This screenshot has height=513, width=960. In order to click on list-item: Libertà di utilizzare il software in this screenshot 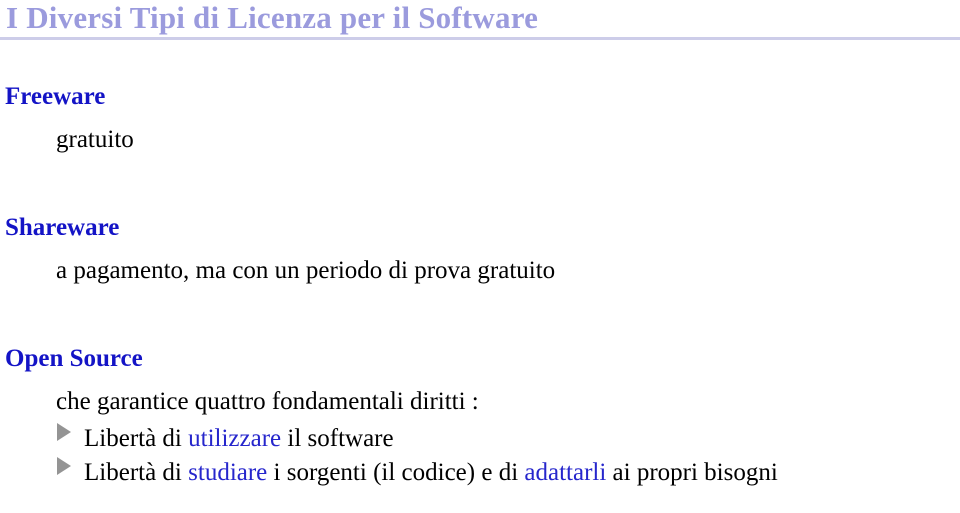, I will do `click(480, 439)`.